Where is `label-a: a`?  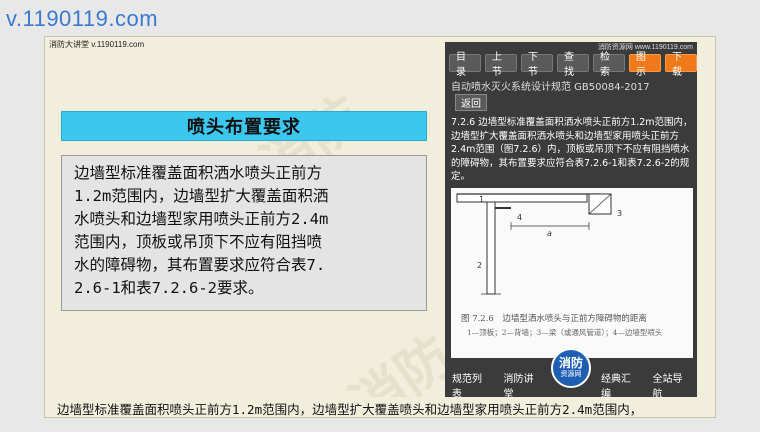
label-a: a is located at coordinates (549, 233).